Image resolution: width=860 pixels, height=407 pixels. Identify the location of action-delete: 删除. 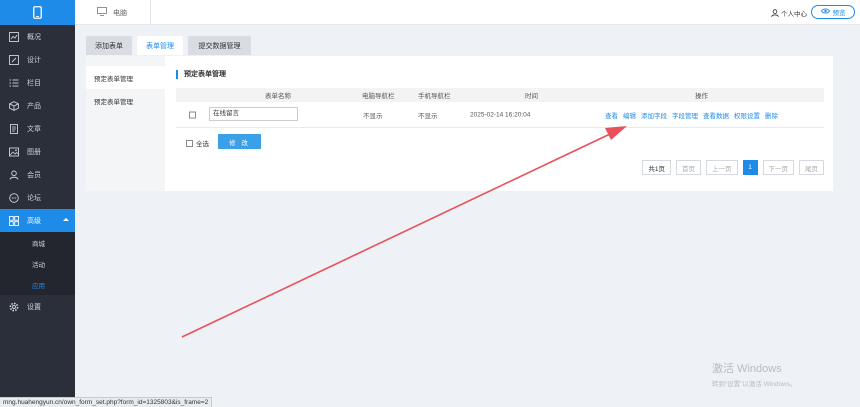
(771, 115).